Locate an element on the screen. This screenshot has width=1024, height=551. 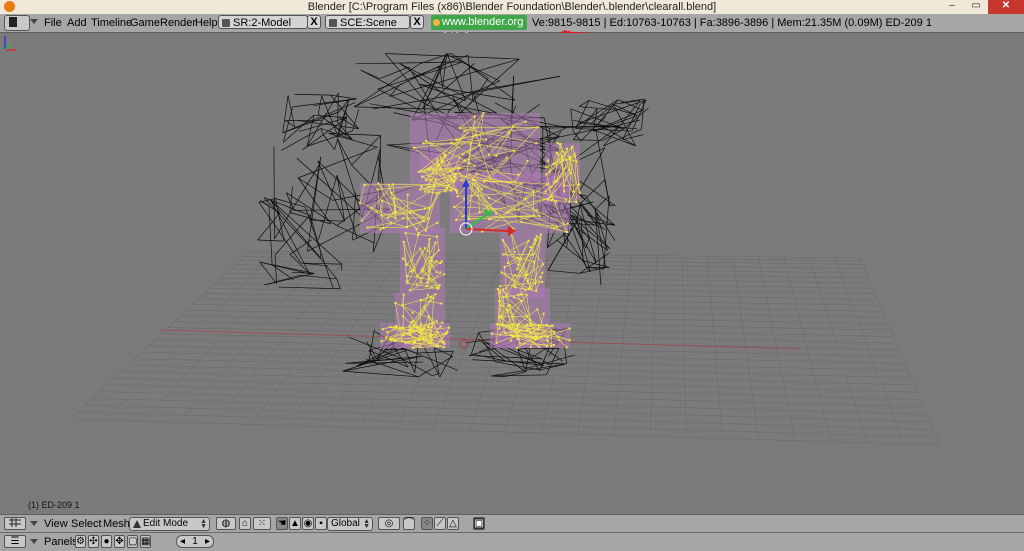
menu-view: View is located at coordinates (56, 524).